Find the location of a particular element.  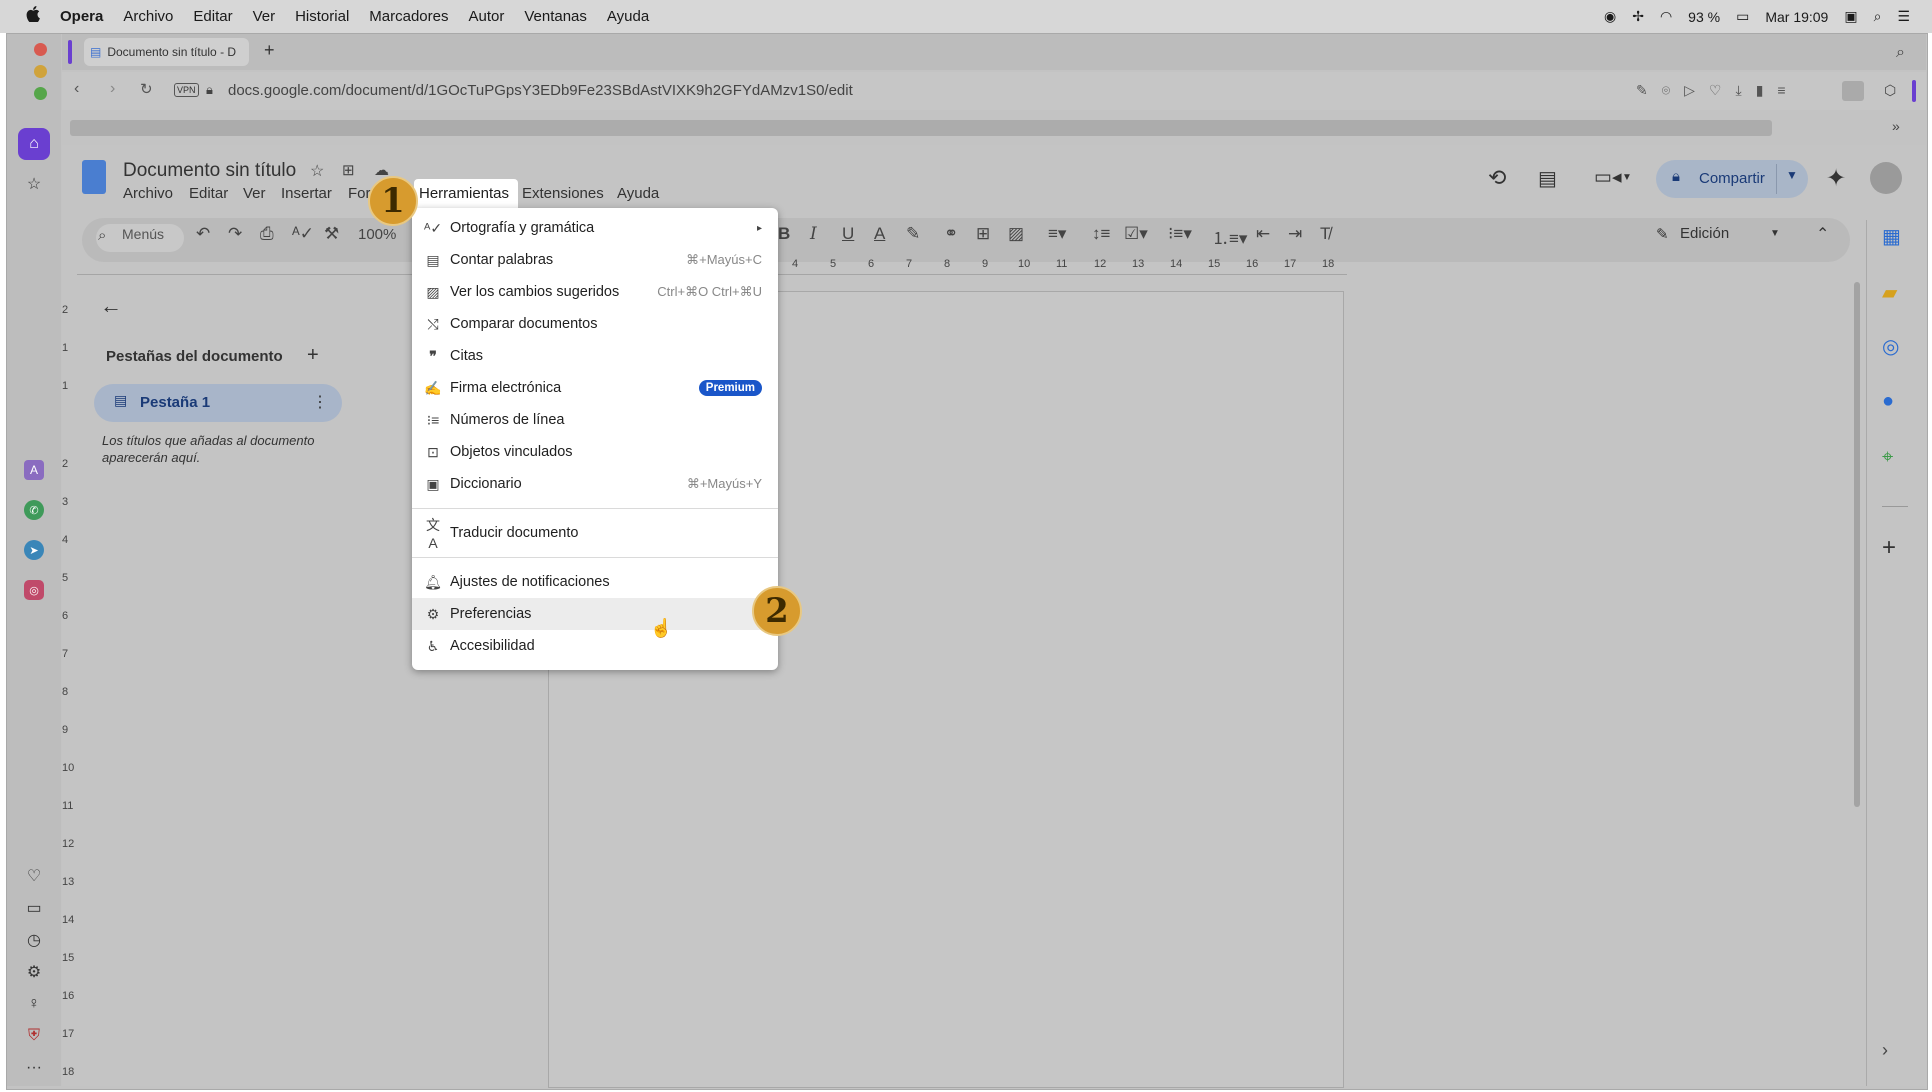

maps-icon: ⌖ is located at coordinates (1887, 457).